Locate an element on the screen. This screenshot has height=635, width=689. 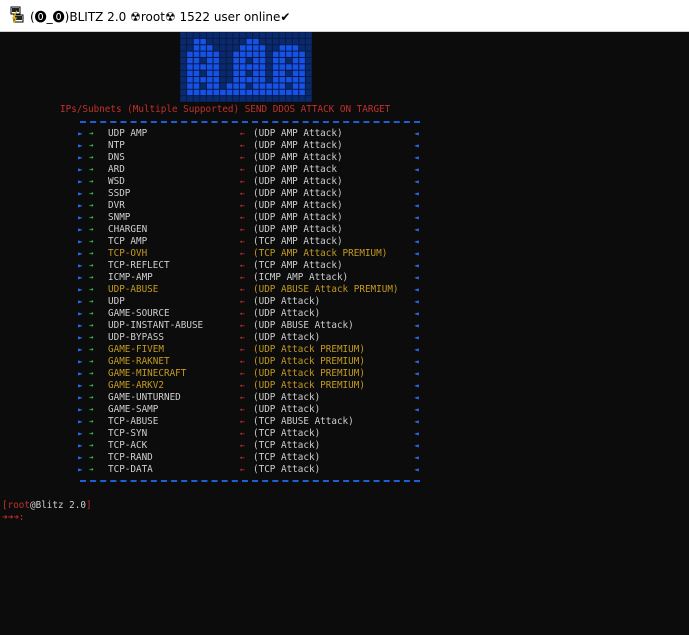
method-description: (UDP Attack) is located at coordinates (287, 409).